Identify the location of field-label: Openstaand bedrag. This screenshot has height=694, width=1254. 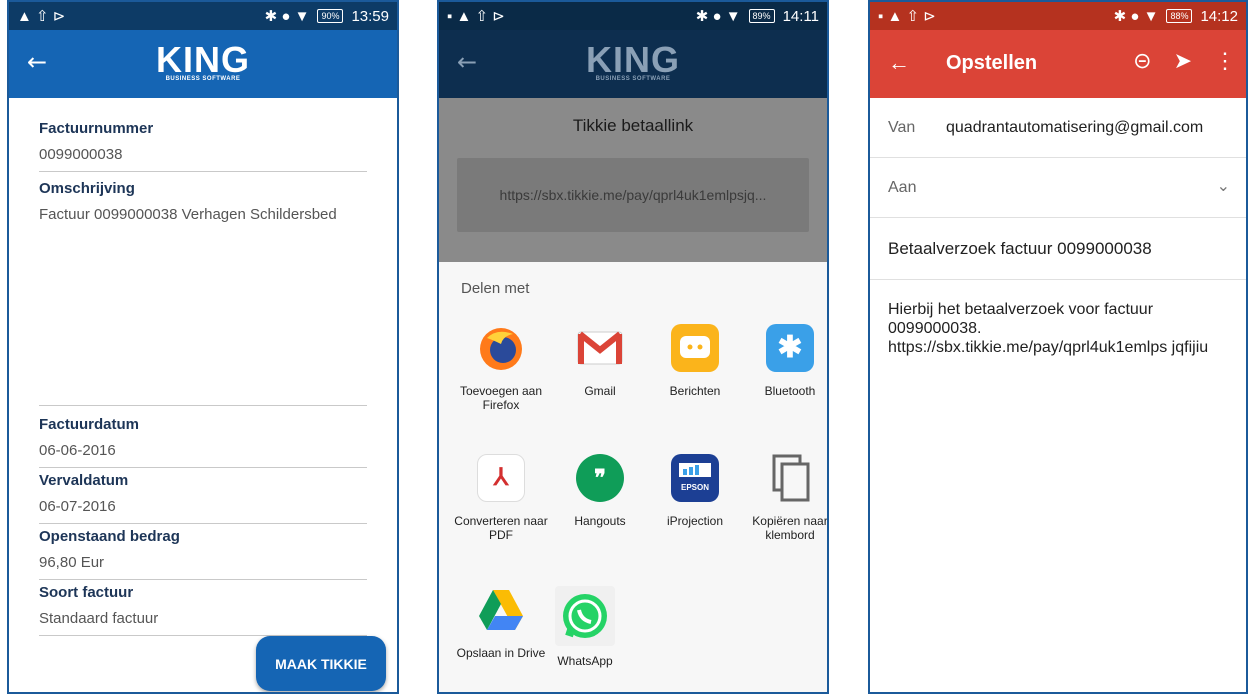
(109, 536).